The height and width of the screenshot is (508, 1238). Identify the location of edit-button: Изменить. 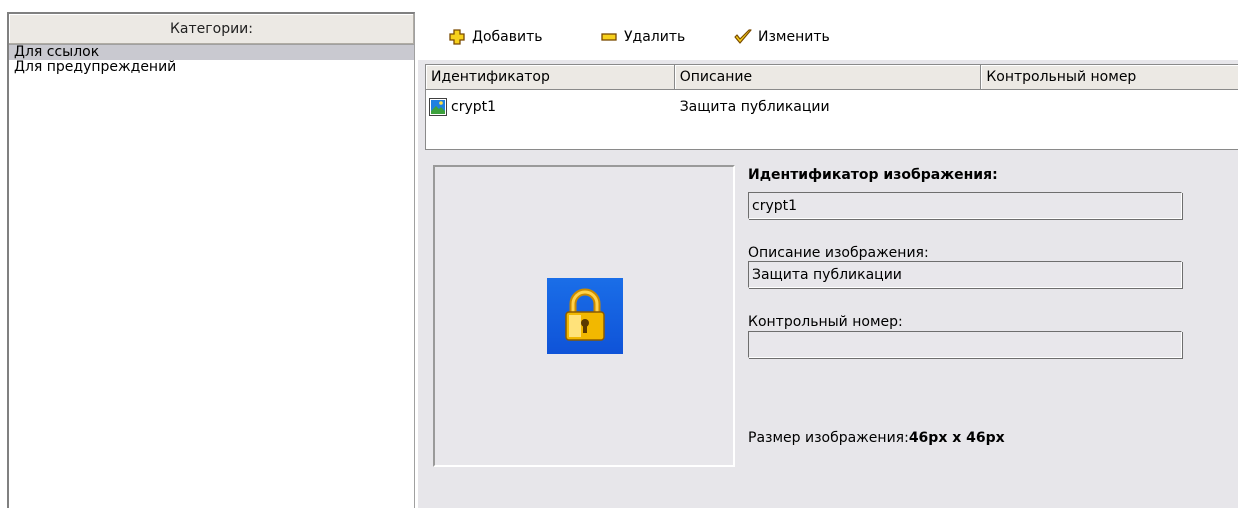
(782, 37).